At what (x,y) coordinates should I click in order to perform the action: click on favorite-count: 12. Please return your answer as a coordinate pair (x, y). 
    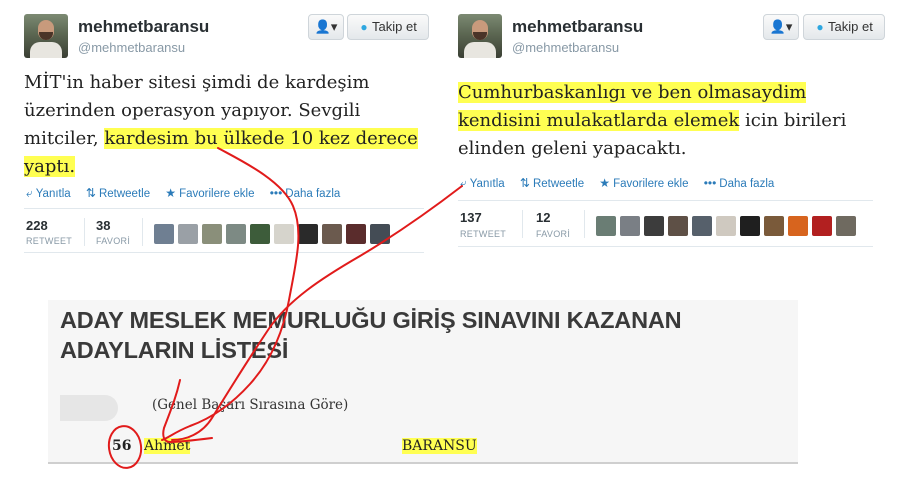
    Looking at the image, I should click on (543, 217).